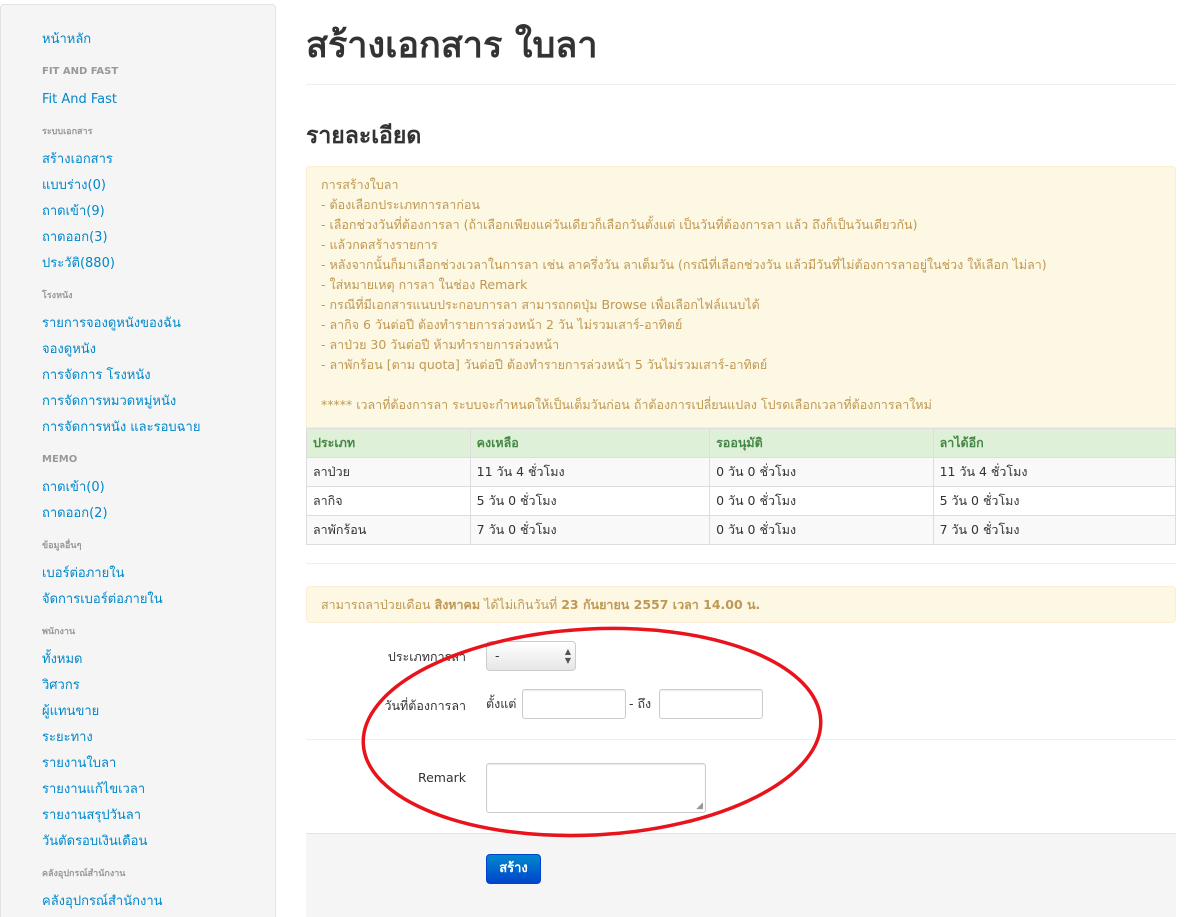 This screenshot has width=1188, height=917. What do you see at coordinates (574, 704) in the screenshot?
I see `from-date-input` at bounding box center [574, 704].